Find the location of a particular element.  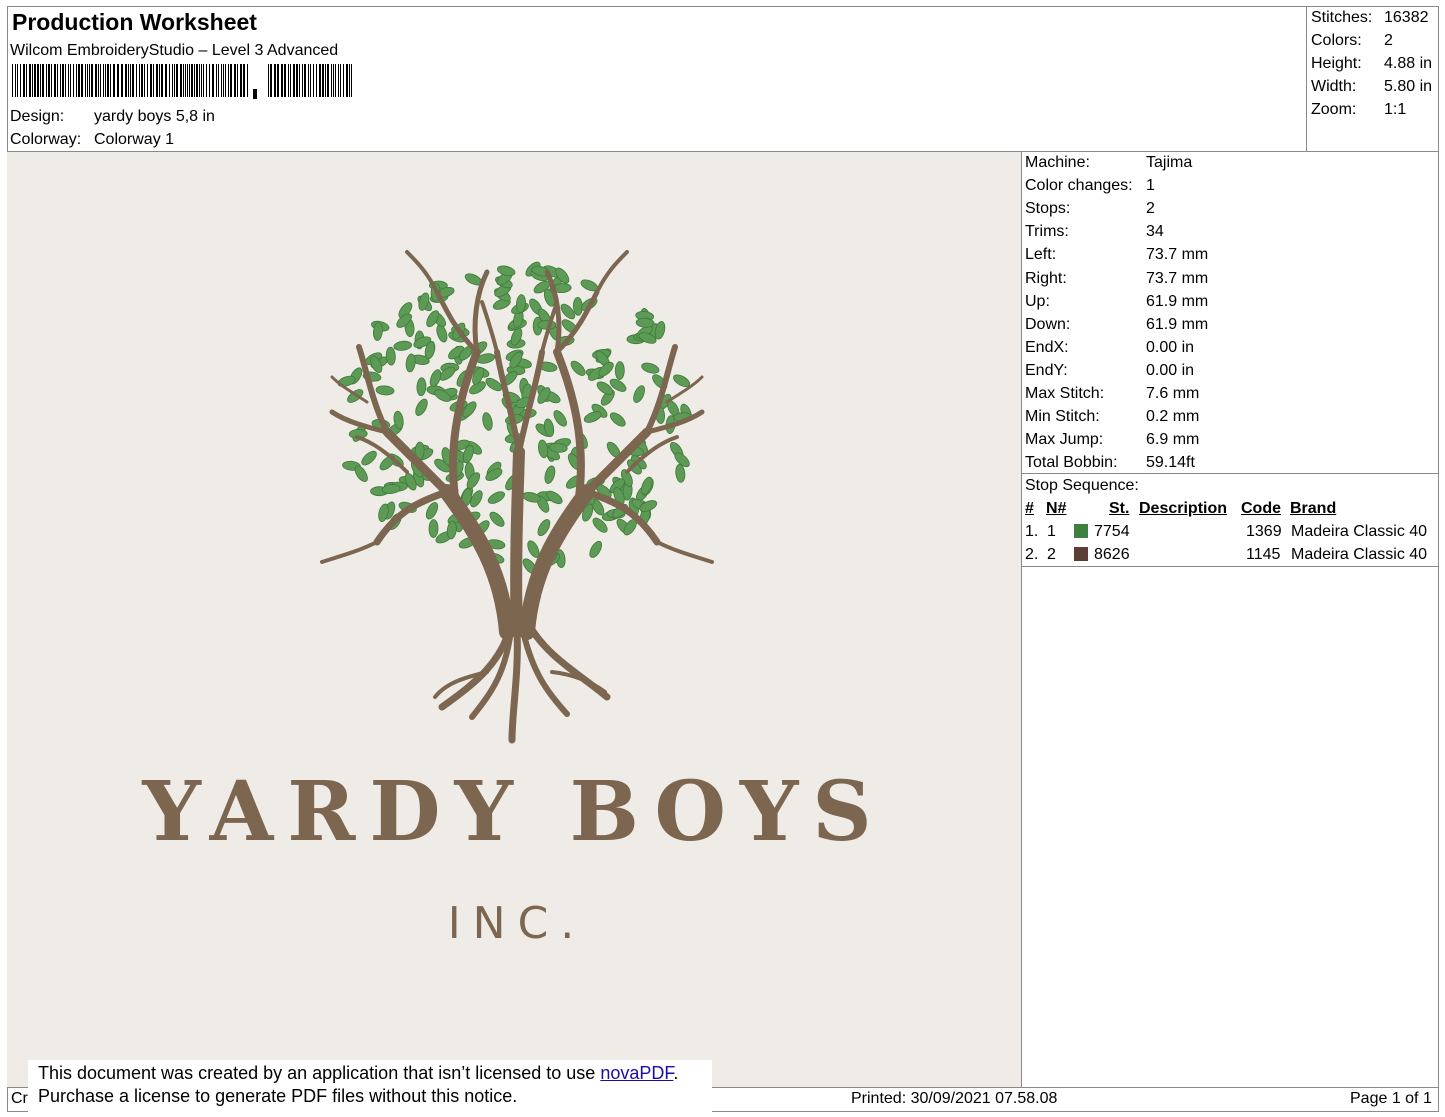

stat-label: Height: is located at coordinates (1336, 63).